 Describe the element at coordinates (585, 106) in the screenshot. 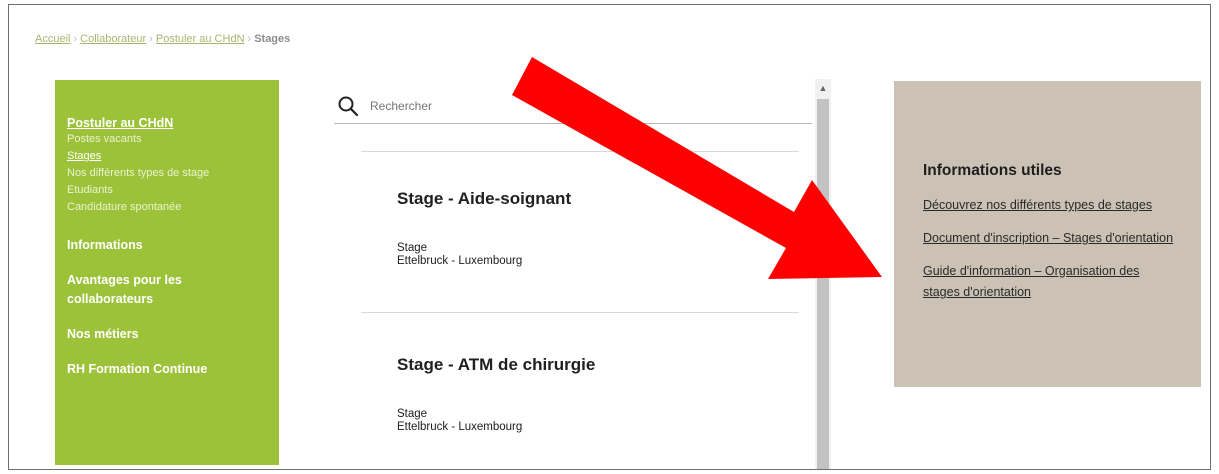

I see `search-input` at that location.